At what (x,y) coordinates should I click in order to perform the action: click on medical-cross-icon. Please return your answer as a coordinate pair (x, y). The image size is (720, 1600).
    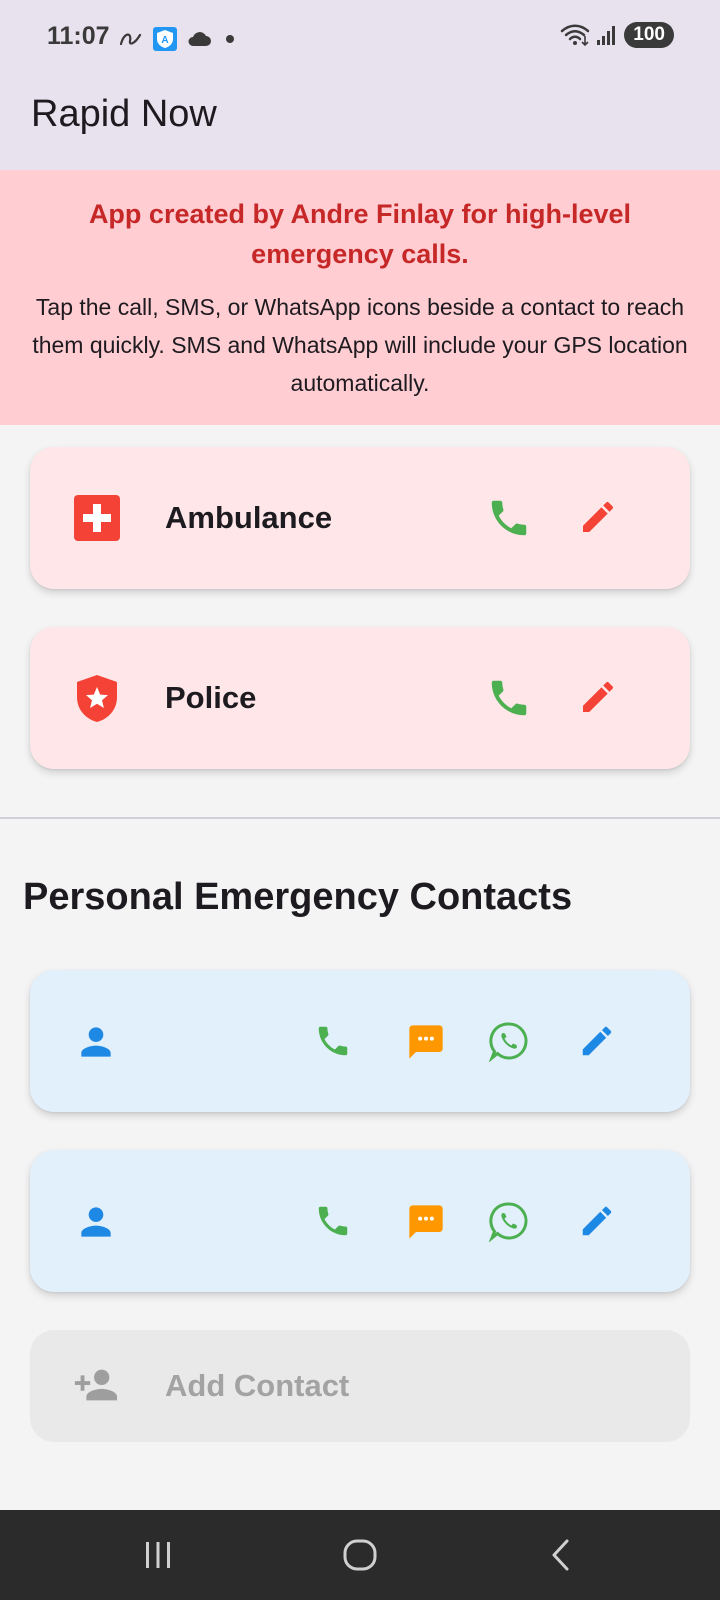
    Looking at the image, I should click on (97, 518).